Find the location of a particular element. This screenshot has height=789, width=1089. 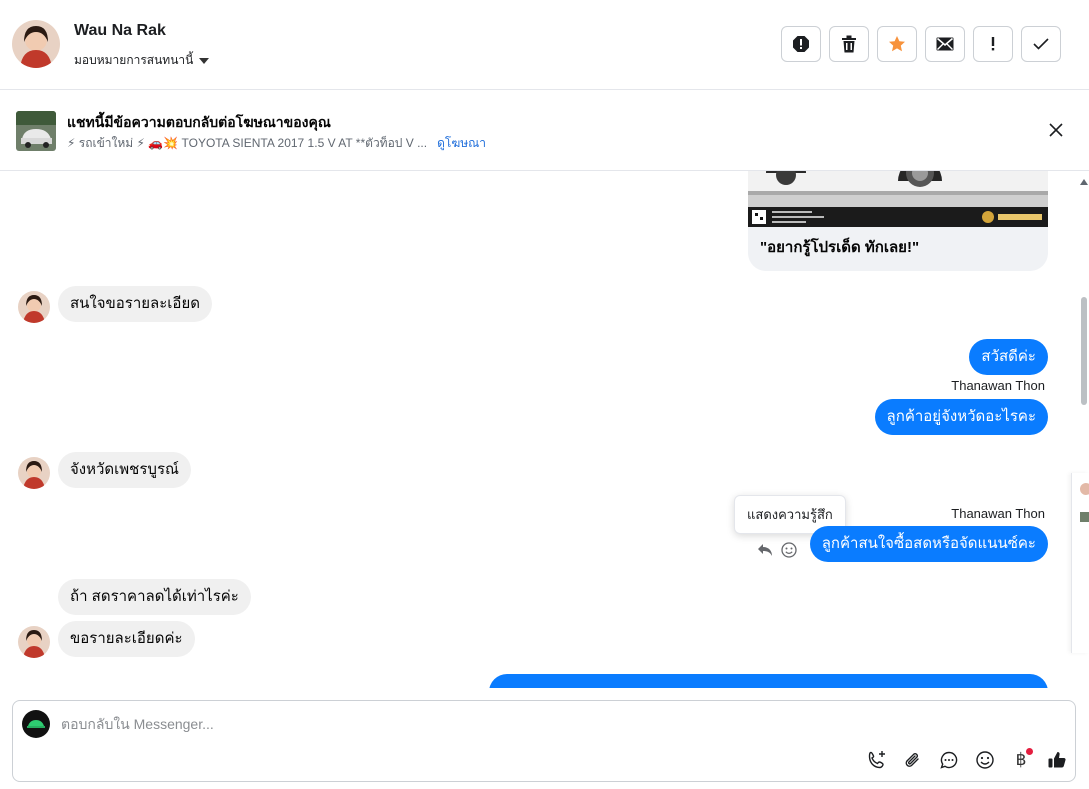

like-button is located at coordinates (1057, 760).